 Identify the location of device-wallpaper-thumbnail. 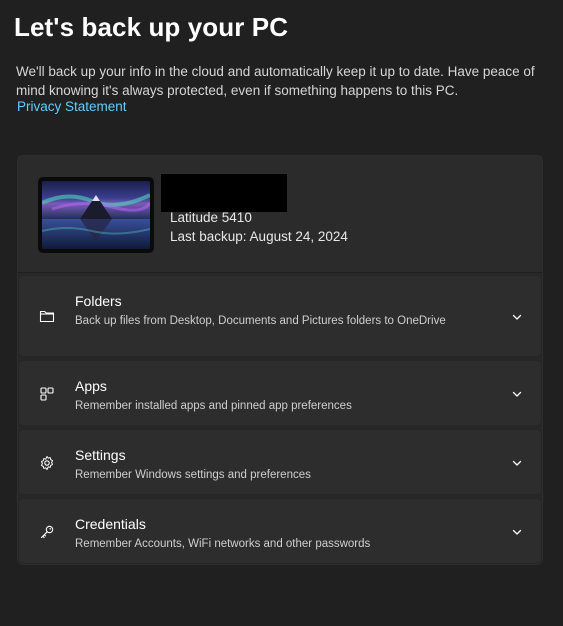
(96, 215).